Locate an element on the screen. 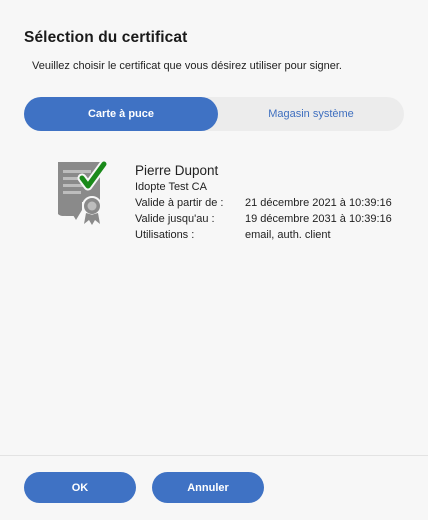 The height and width of the screenshot is (520, 428). footer-divider is located at coordinates (214, 455).